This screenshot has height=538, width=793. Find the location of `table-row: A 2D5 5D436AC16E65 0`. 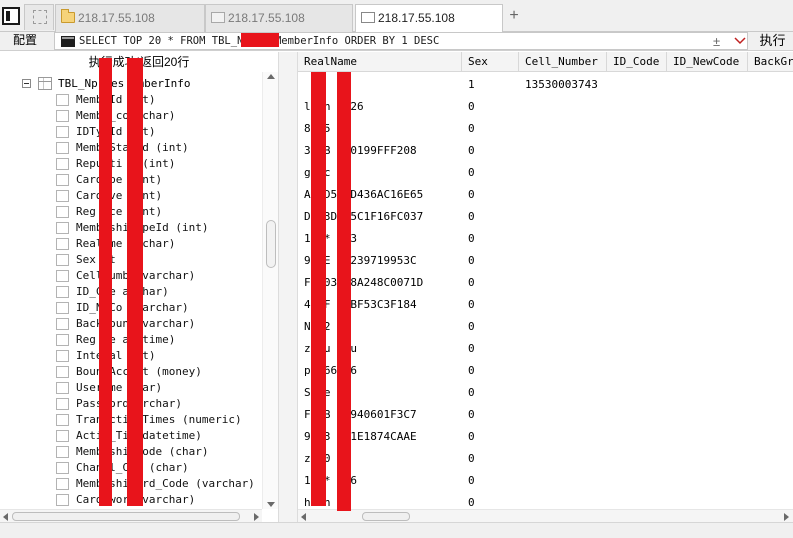

table-row: A 2D5 5D436AC16E65 0 is located at coordinates (545, 195).